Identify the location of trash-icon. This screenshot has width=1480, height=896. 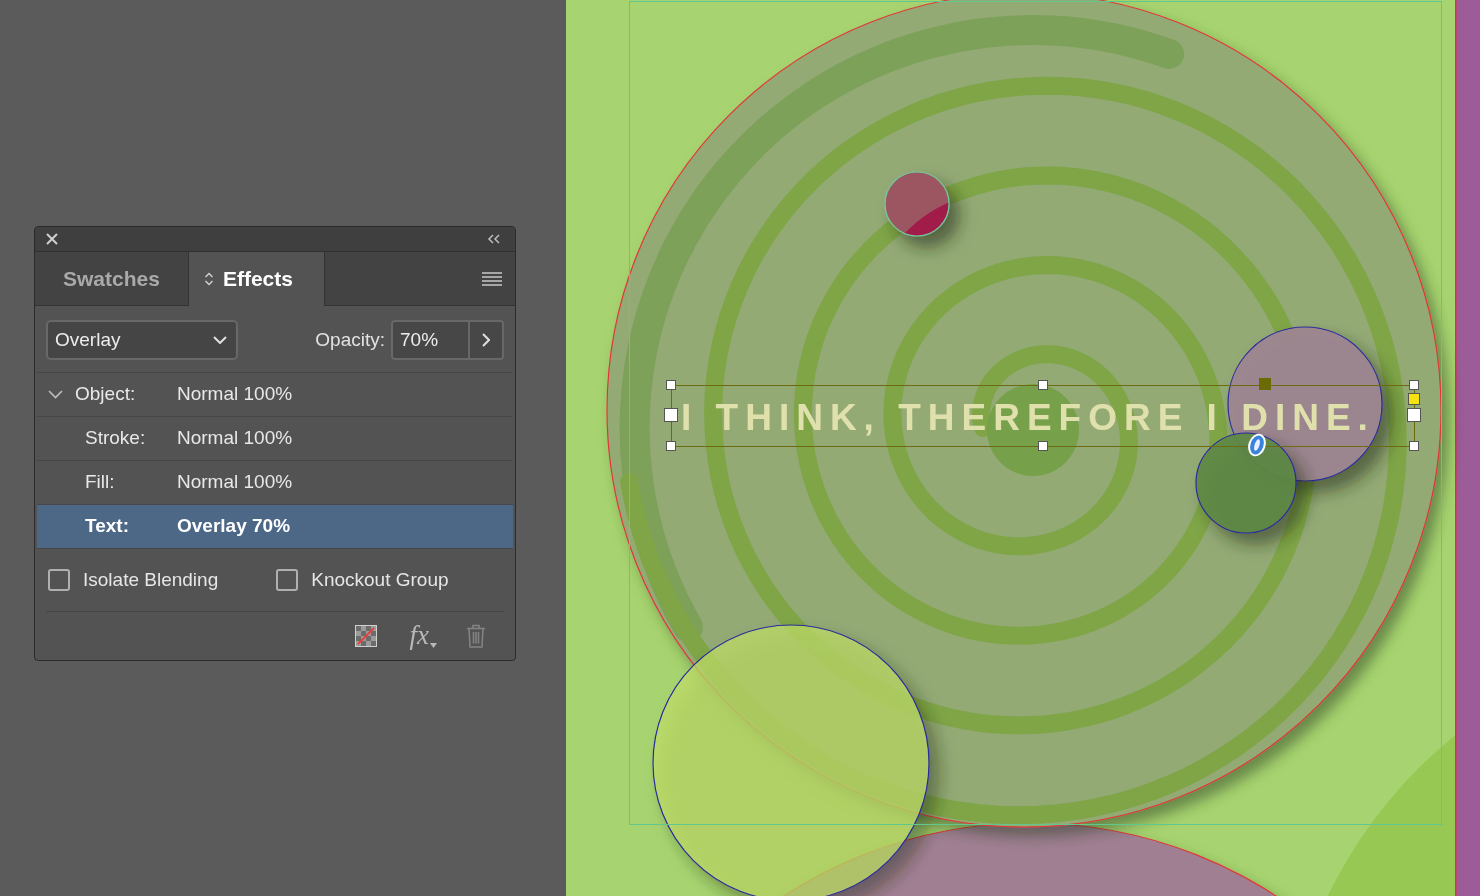
(476, 635).